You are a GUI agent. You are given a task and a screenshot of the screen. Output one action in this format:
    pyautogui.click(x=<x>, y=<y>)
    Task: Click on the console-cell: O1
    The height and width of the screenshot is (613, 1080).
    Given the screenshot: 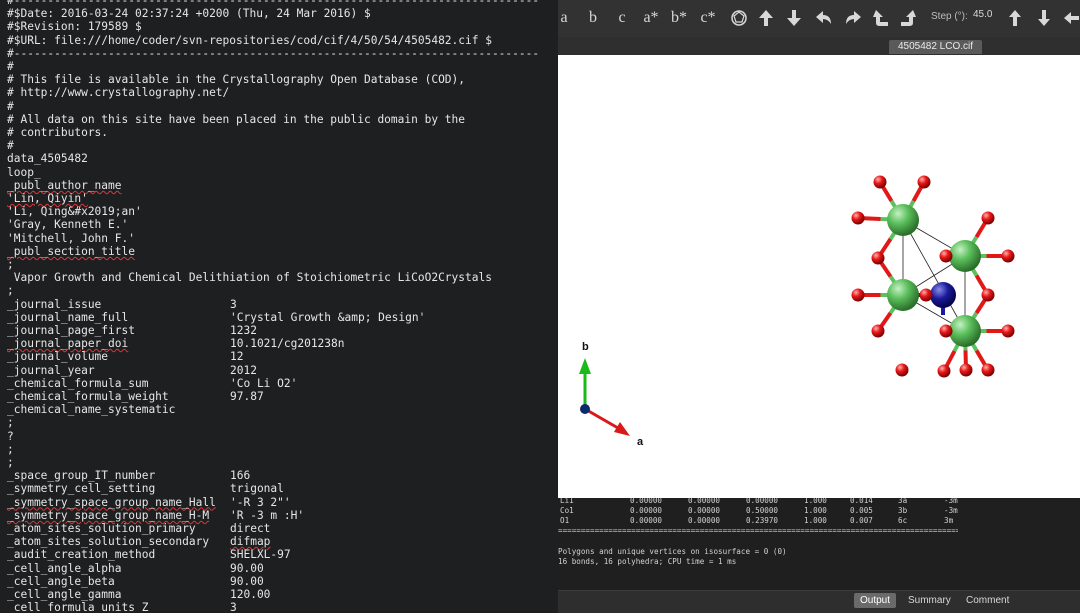 What is the action you would take?
    pyautogui.click(x=565, y=520)
    